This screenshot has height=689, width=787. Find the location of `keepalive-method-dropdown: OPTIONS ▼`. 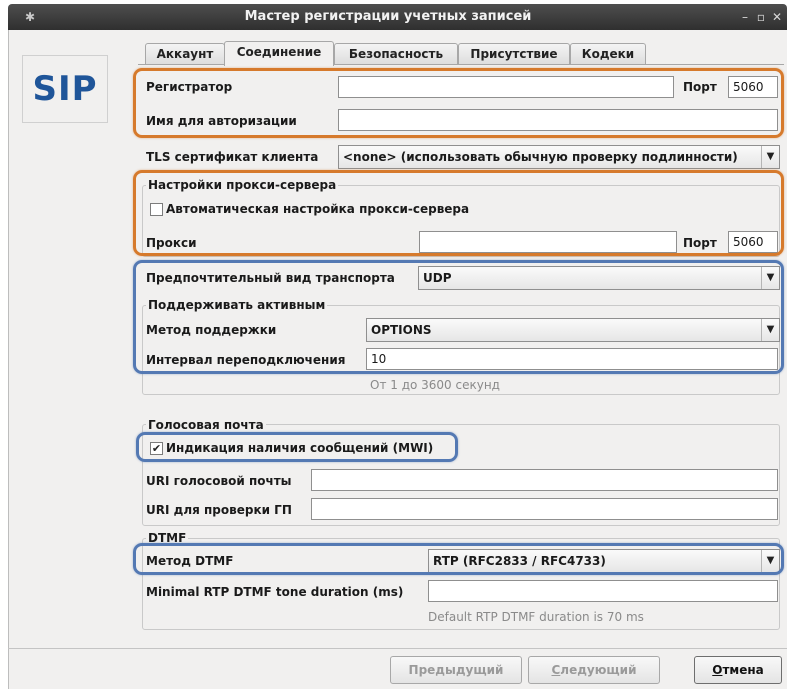

keepalive-method-dropdown: OPTIONS ▼ is located at coordinates (573, 330).